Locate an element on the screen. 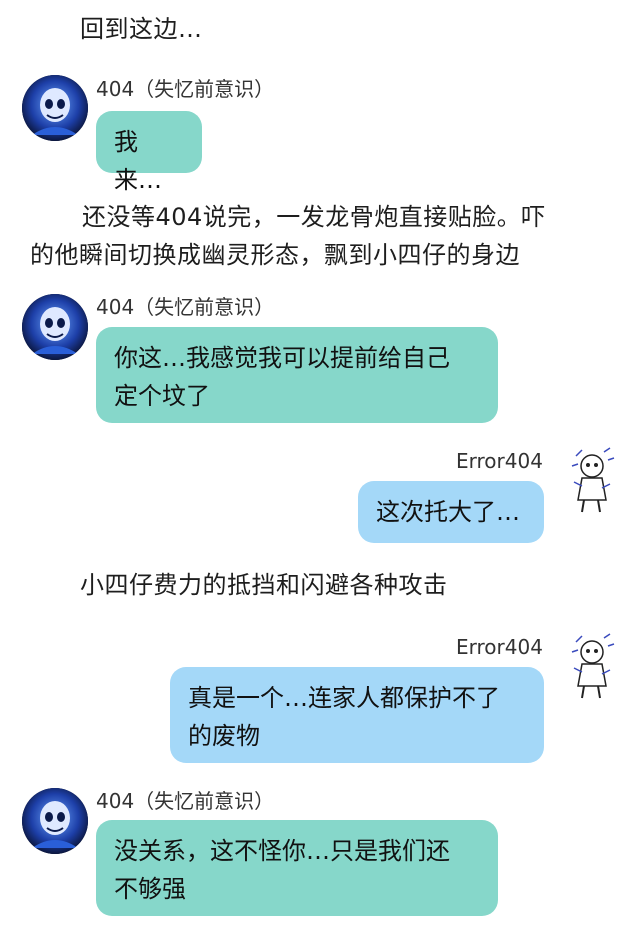  message-text: 没关系，这不怪你…只是我们还 is located at coordinates (282, 851).